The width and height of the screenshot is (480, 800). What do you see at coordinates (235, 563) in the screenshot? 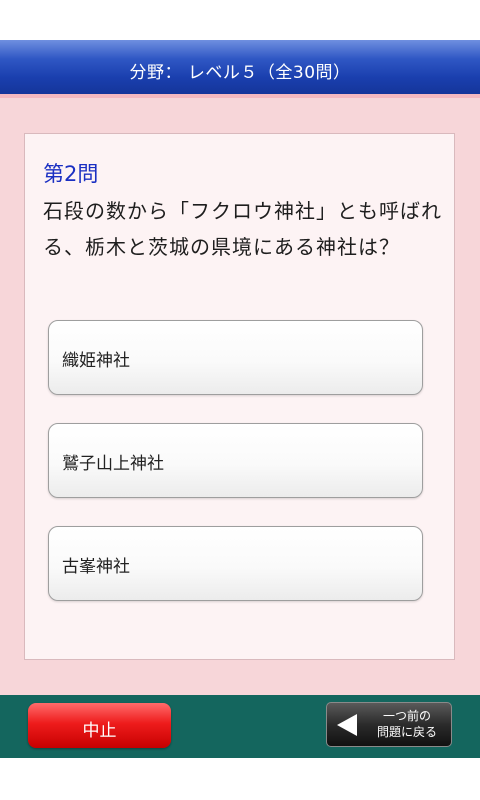
I see `answer-button-3: 古峯神社` at bounding box center [235, 563].